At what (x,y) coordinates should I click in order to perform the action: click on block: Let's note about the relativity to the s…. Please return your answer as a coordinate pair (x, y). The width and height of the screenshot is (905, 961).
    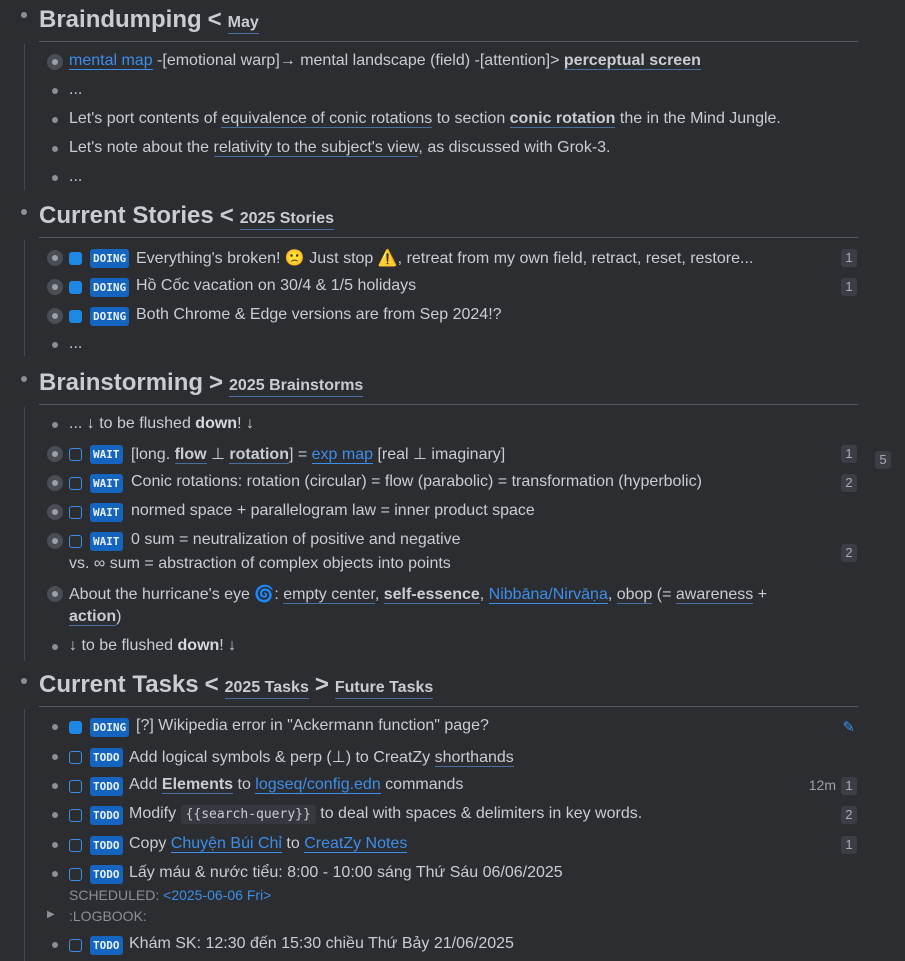
    Looking at the image, I should click on (452, 150).